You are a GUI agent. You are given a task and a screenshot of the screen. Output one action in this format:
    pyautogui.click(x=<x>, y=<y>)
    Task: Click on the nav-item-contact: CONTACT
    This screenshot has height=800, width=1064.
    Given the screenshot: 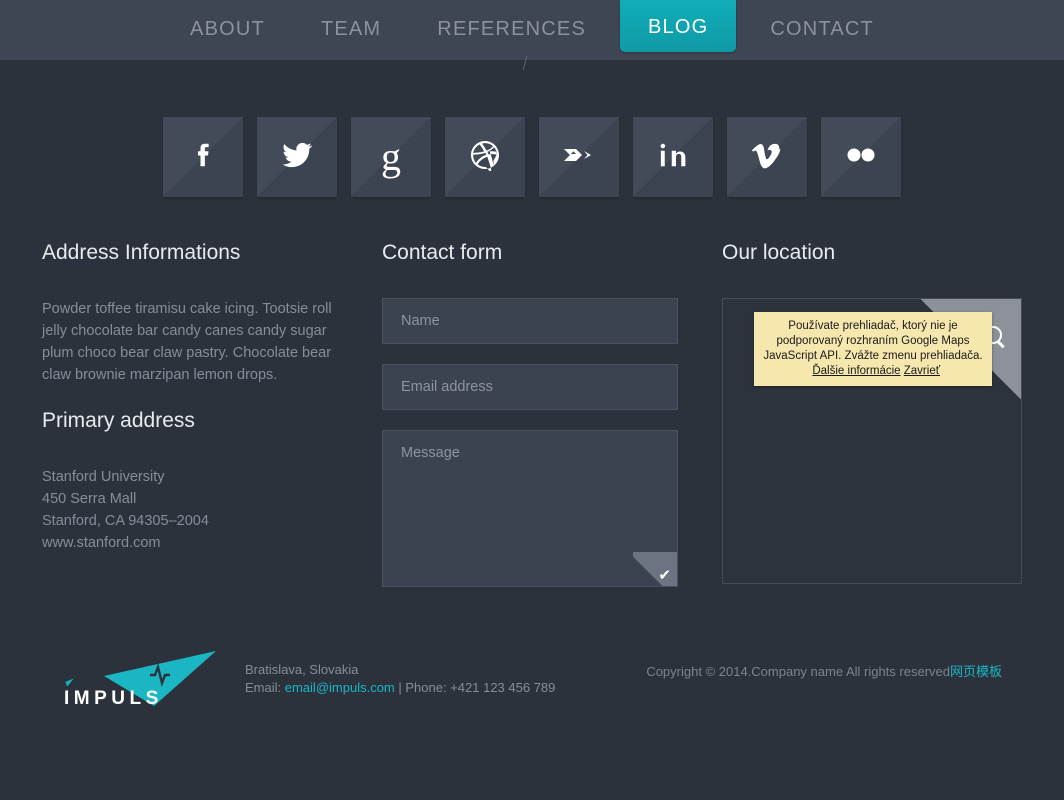 What is the action you would take?
    pyautogui.click(x=822, y=30)
    